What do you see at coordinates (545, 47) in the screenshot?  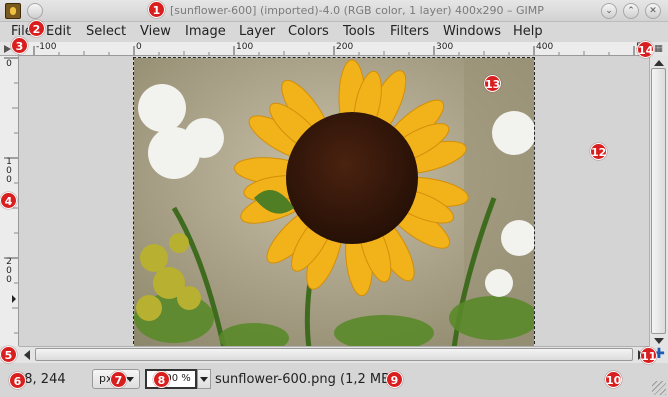 I see `ruler-label: 400` at bounding box center [545, 47].